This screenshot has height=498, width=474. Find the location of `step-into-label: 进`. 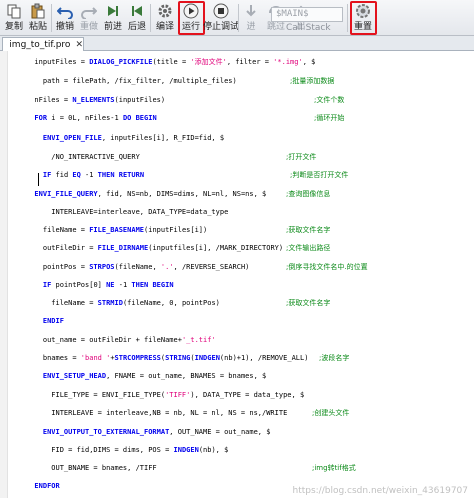

step-into-label: 进 is located at coordinates (251, 27).